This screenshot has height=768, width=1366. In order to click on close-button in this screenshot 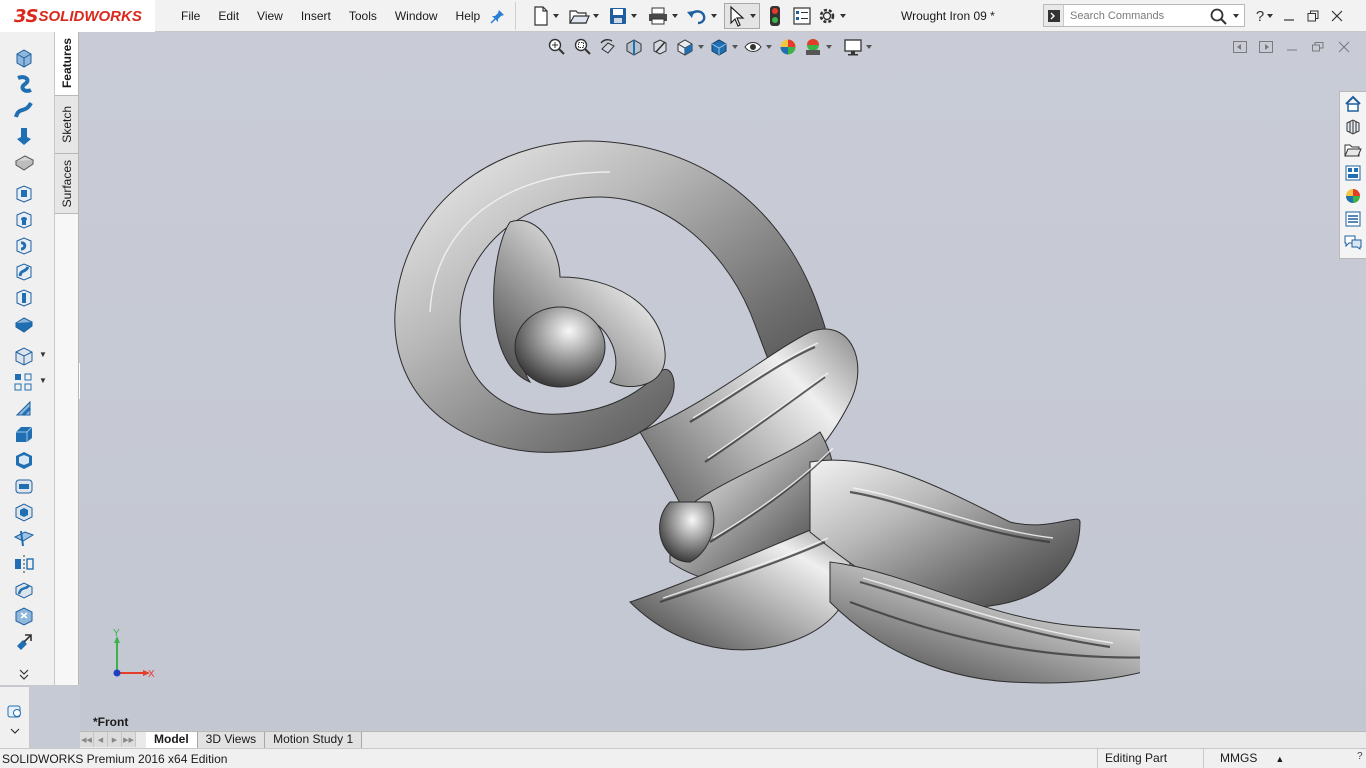, I will do `click(1337, 16)`.